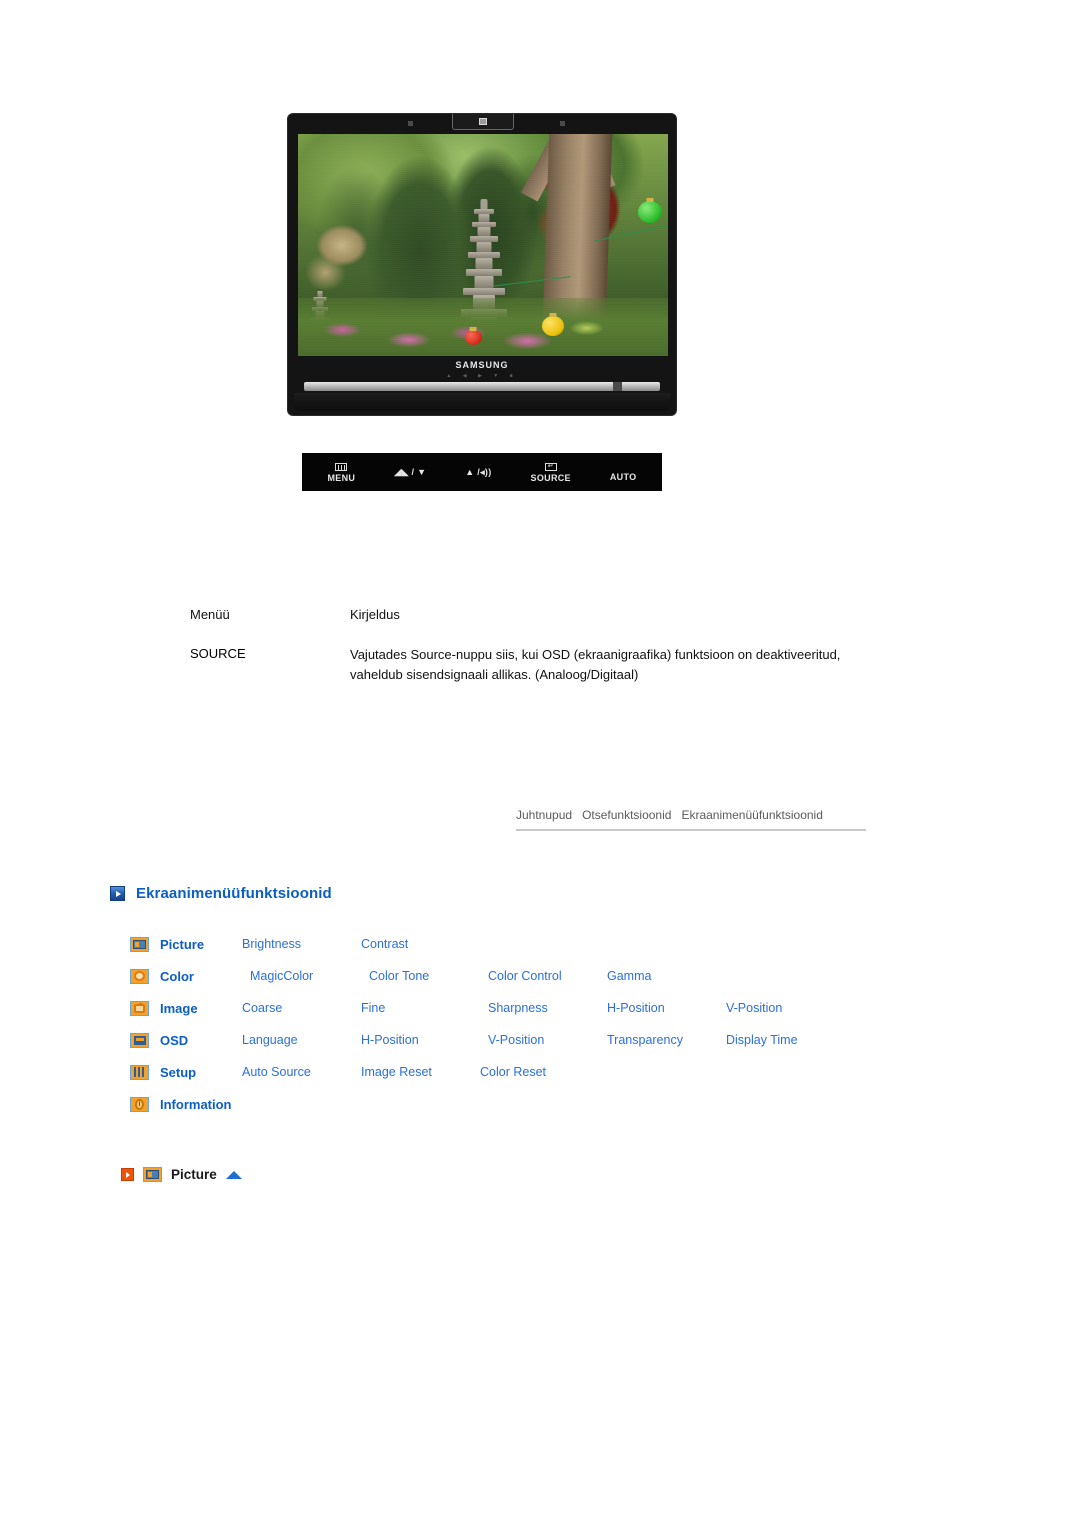  I want to click on source-button: ↵ SOURCE, so click(551, 472).